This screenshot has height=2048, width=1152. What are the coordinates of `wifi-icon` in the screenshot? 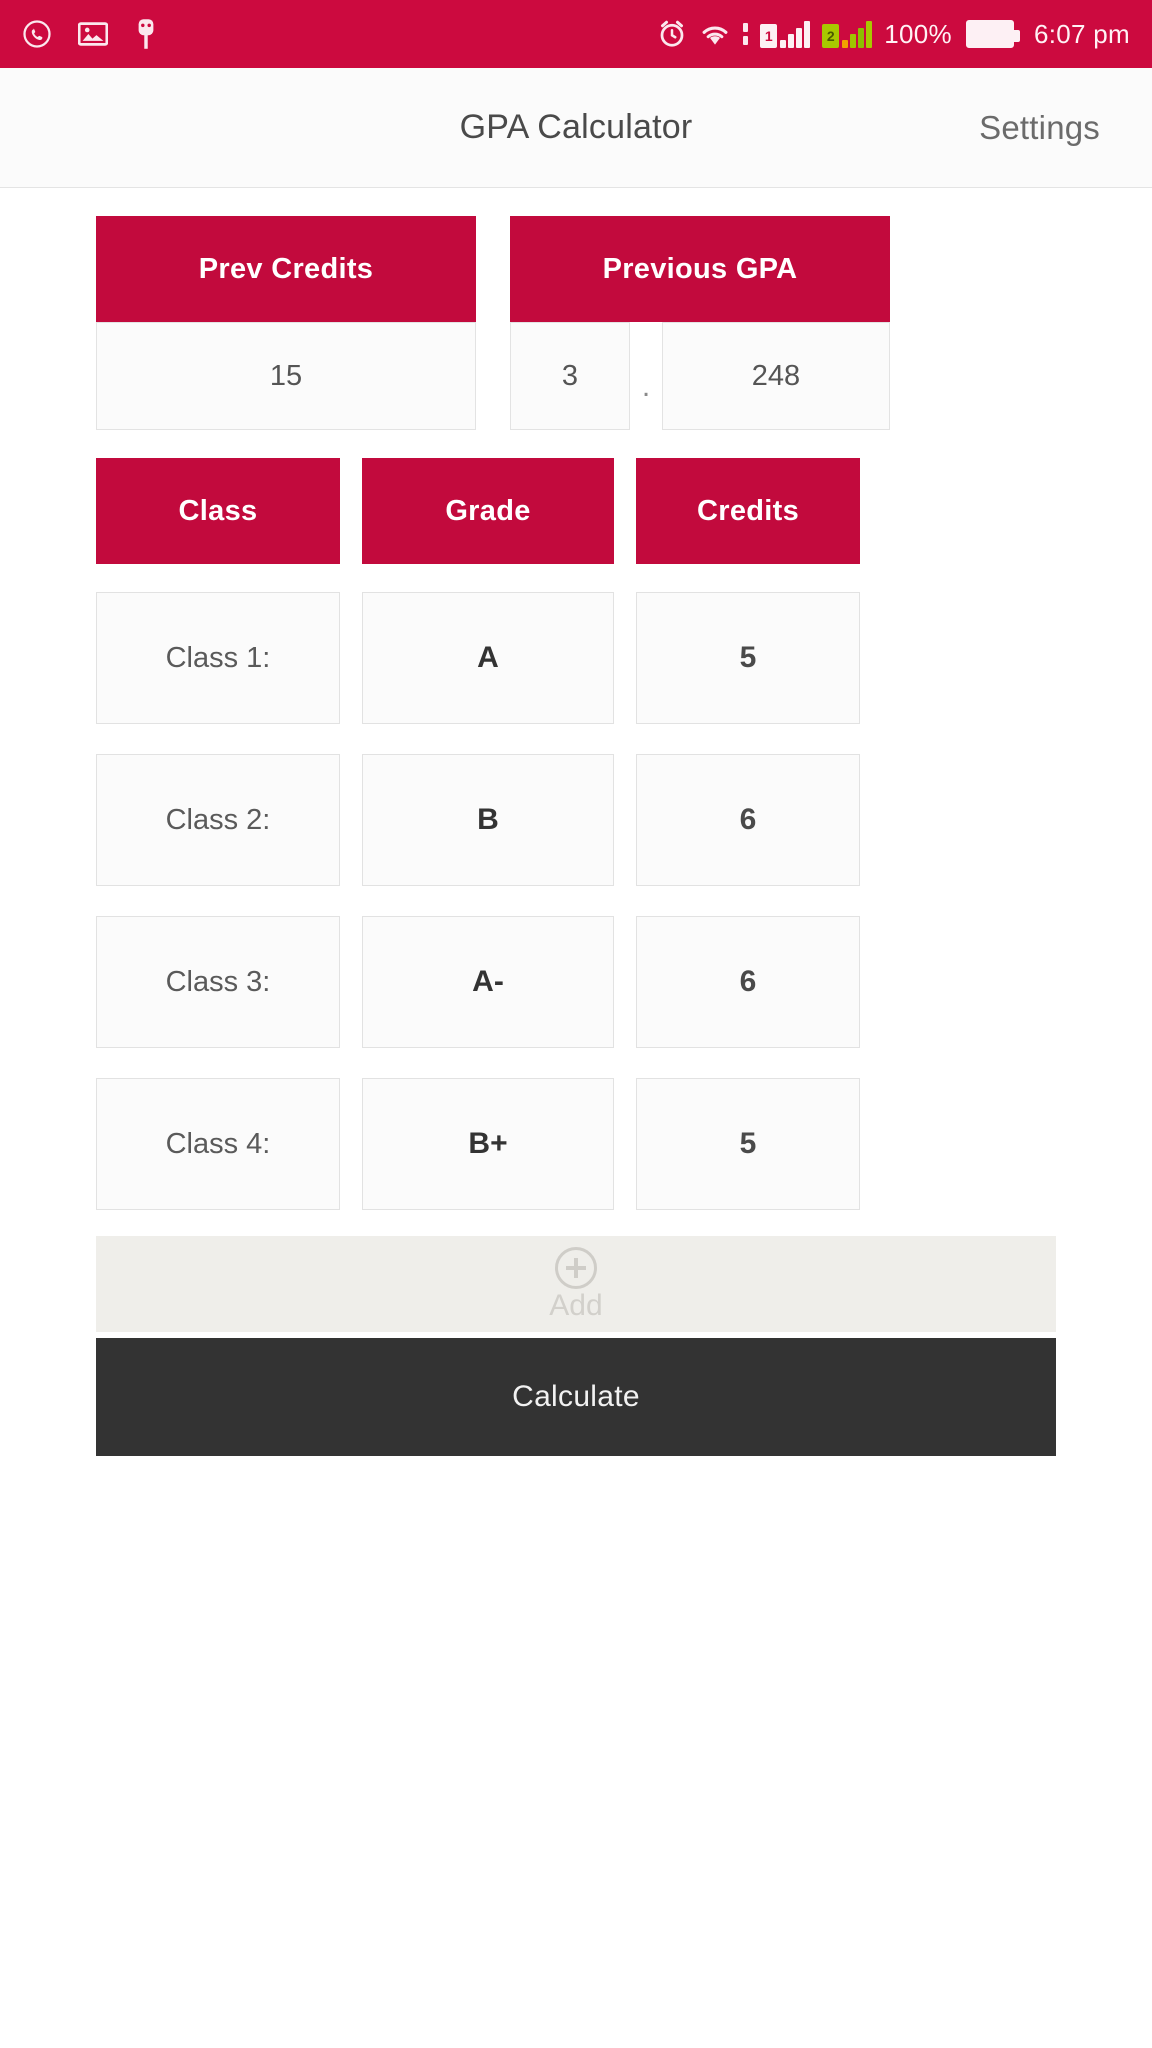 It's located at (715, 34).